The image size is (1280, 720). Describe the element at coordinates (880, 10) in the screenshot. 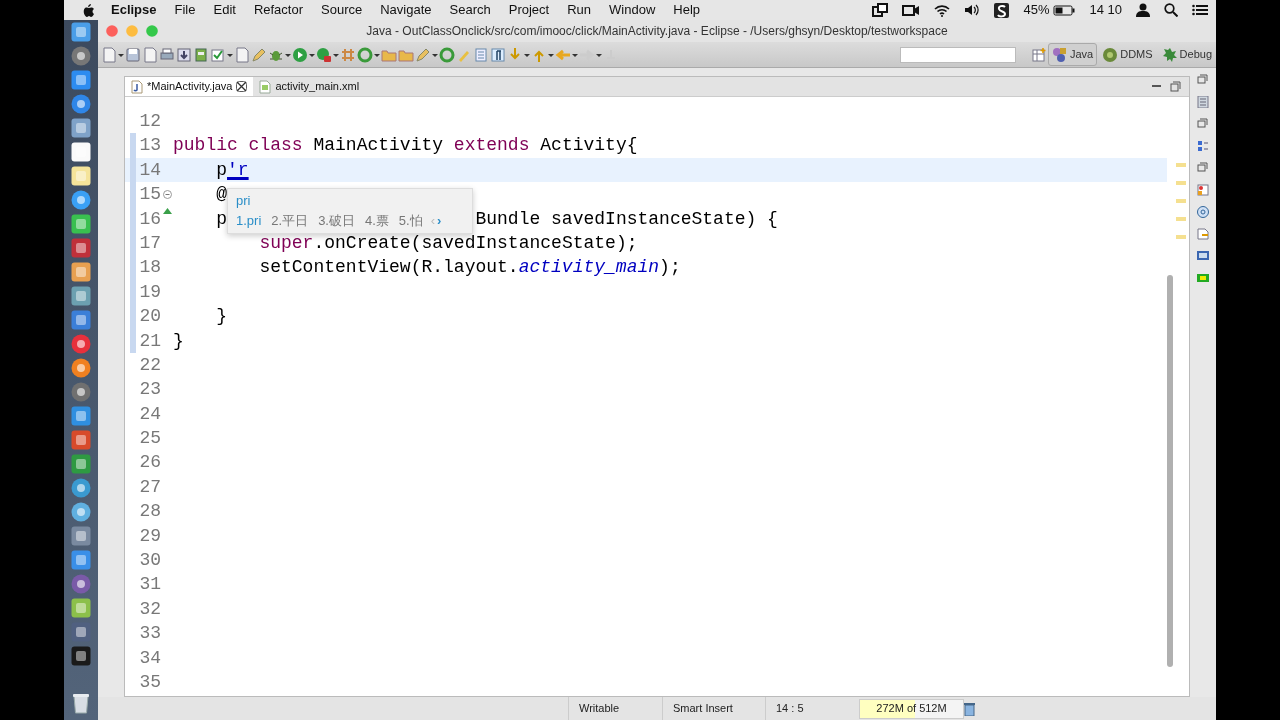

I see `screen-mirror-icon` at that location.